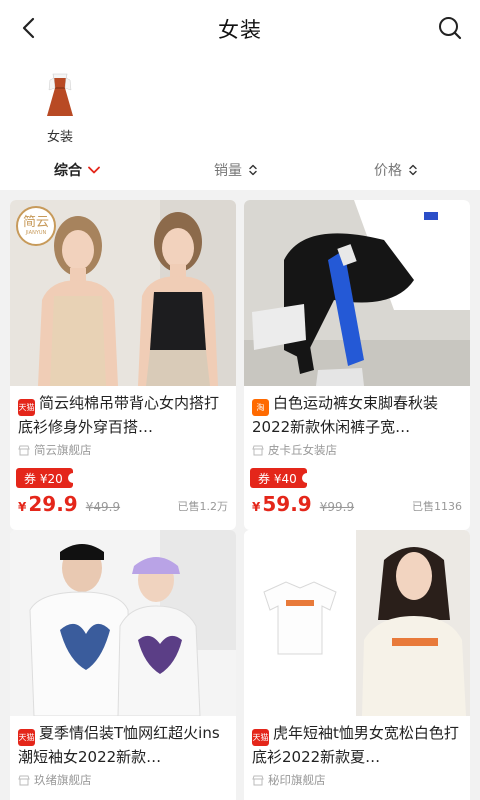  What do you see at coordinates (59, 137) in the screenshot?
I see `category-label: 女装` at bounding box center [59, 137].